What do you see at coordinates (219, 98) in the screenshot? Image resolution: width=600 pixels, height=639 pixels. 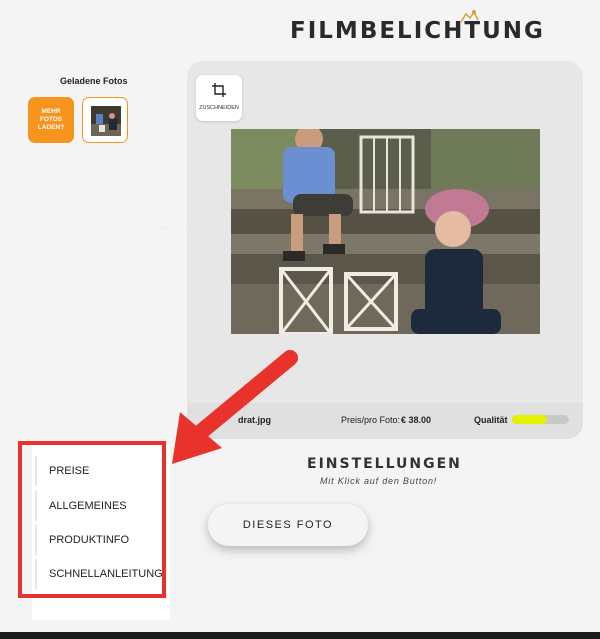 I see `crop-button: ZUSCHNEIDEN` at bounding box center [219, 98].